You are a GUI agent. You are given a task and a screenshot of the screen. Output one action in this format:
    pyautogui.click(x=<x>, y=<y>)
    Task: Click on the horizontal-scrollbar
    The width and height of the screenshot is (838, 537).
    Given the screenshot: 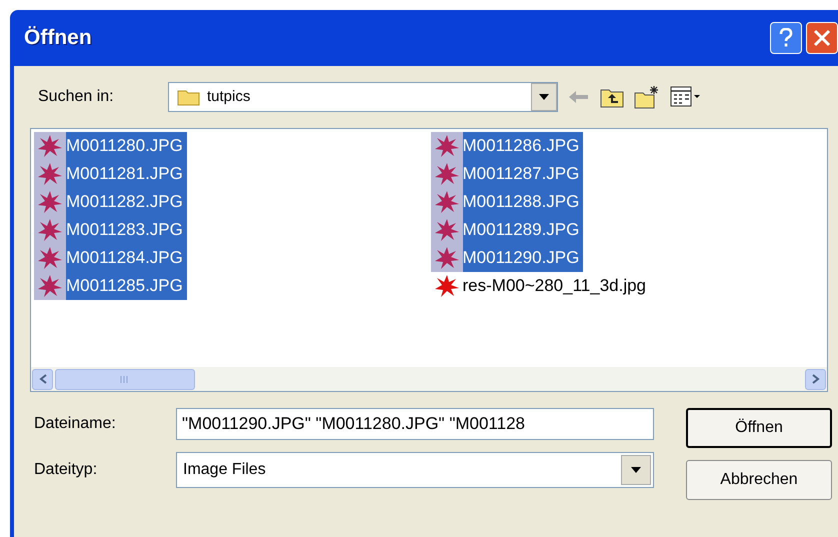 What is the action you would take?
    pyautogui.click(x=429, y=379)
    